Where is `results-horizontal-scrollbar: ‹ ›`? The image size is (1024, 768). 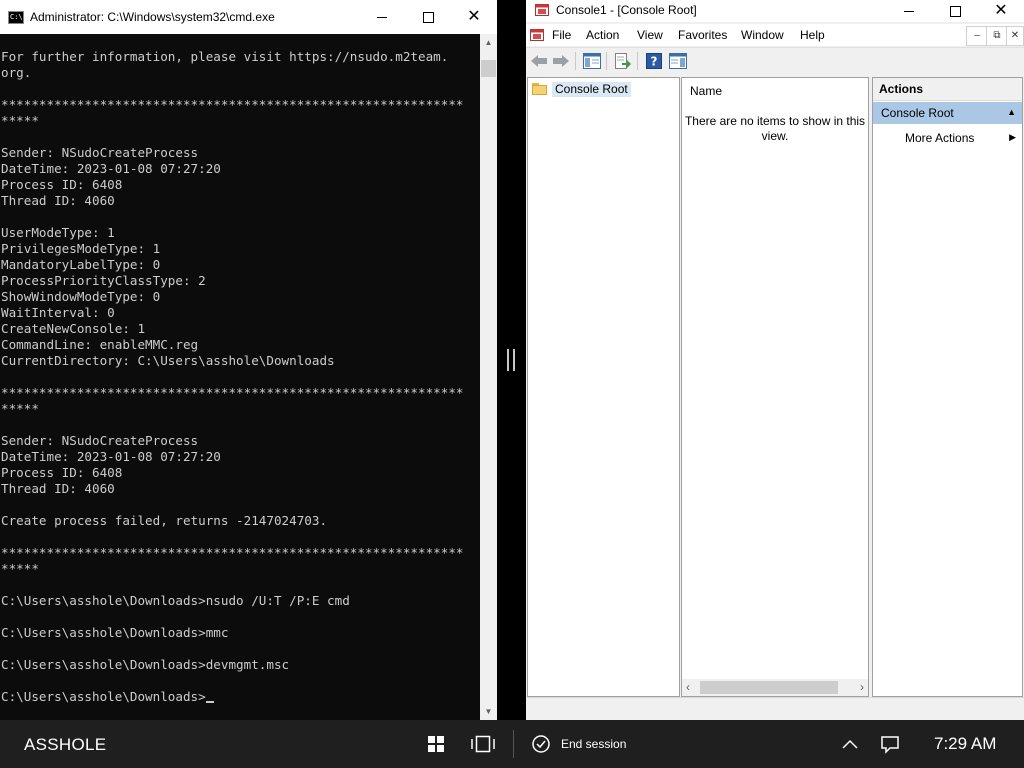
results-horizontal-scrollbar: ‹ › is located at coordinates (775, 687).